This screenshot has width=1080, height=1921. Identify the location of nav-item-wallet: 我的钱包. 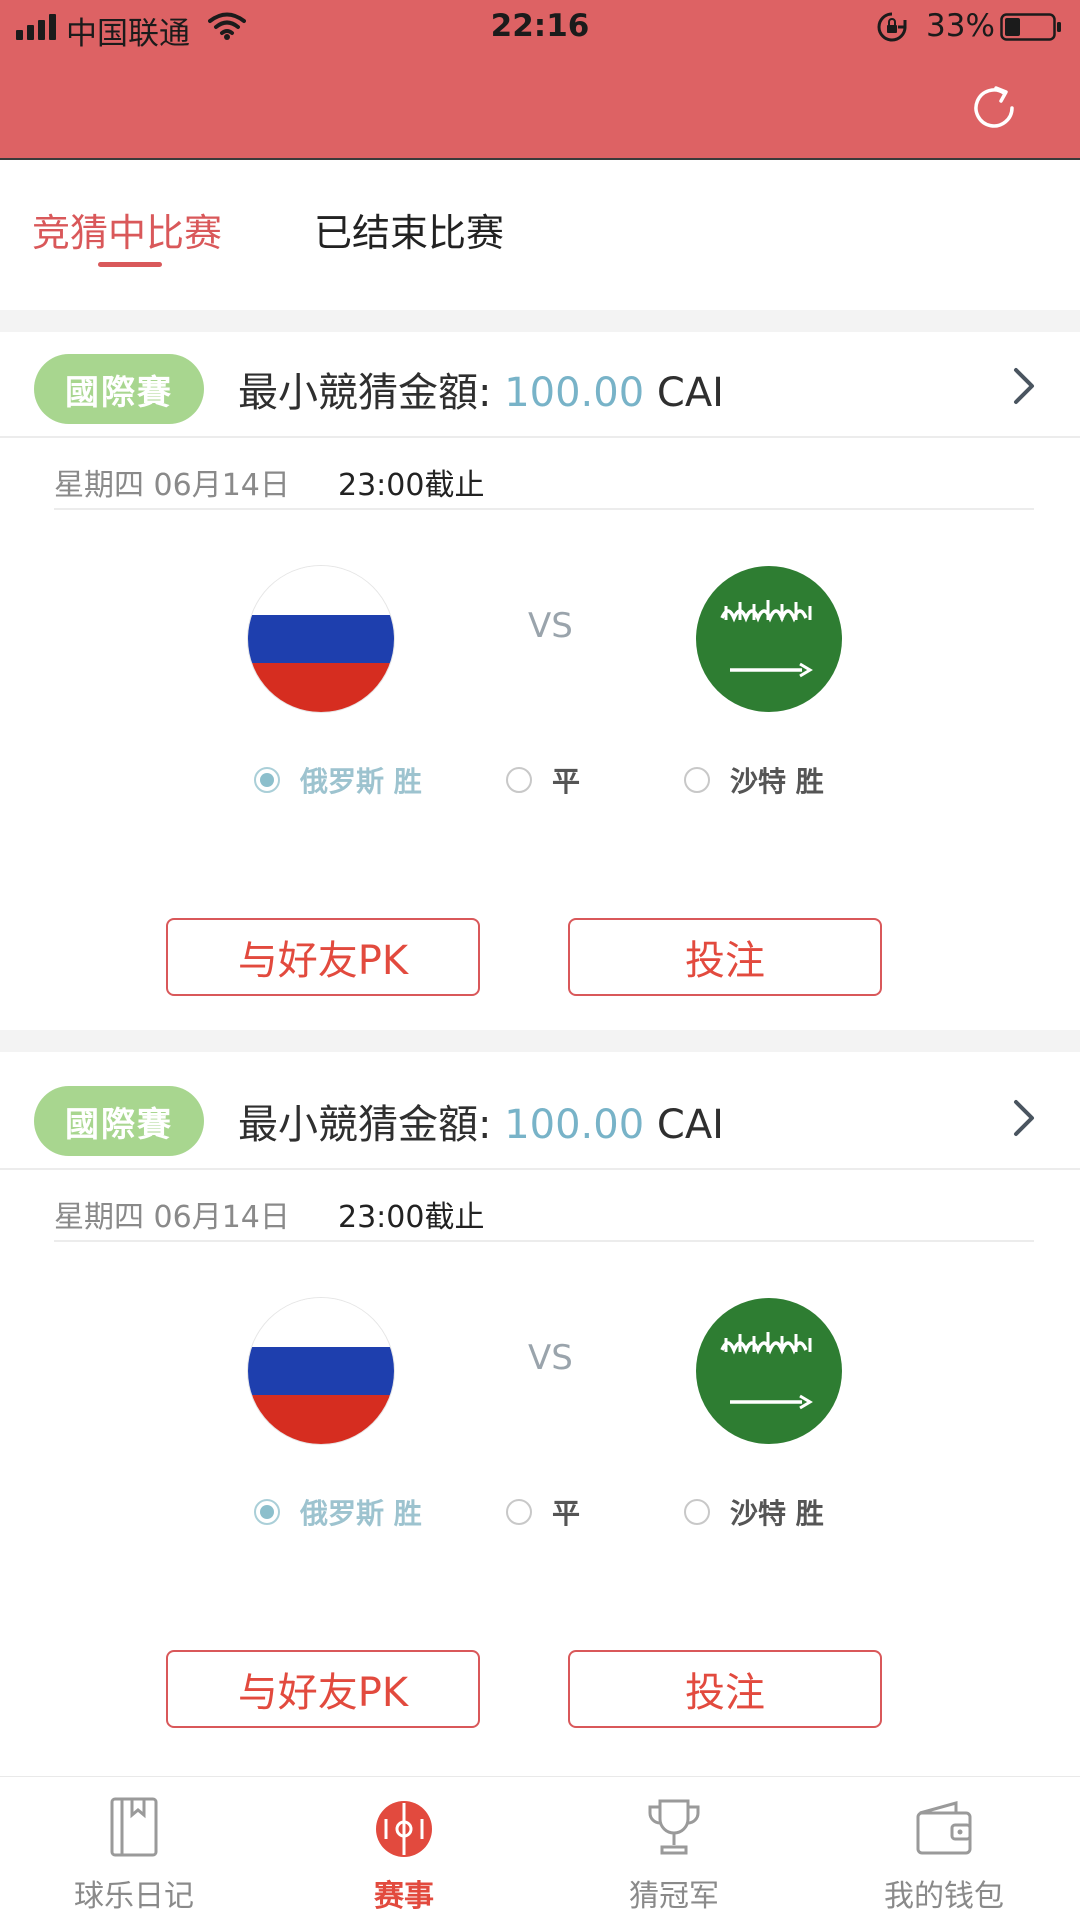
(944, 1849).